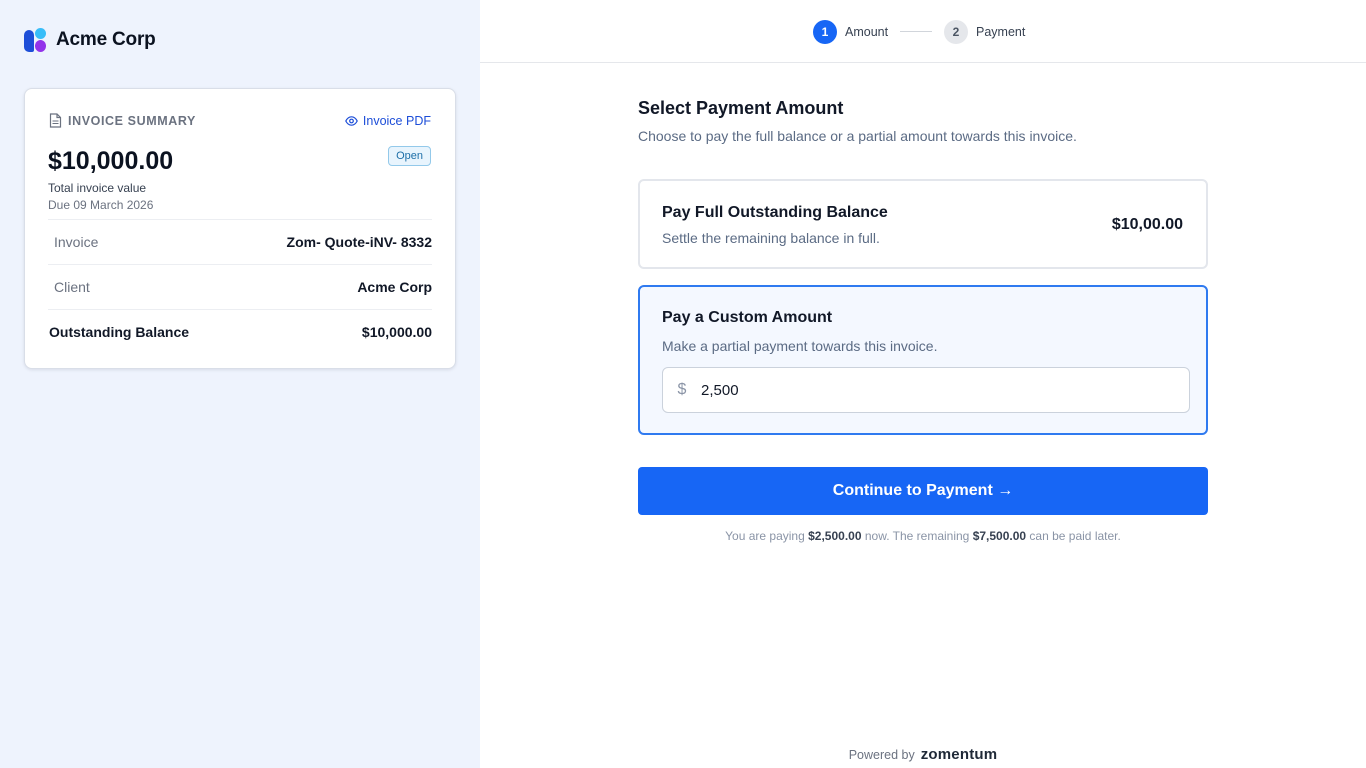  What do you see at coordinates (931, 390) in the screenshot?
I see `custom-amount-input` at bounding box center [931, 390].